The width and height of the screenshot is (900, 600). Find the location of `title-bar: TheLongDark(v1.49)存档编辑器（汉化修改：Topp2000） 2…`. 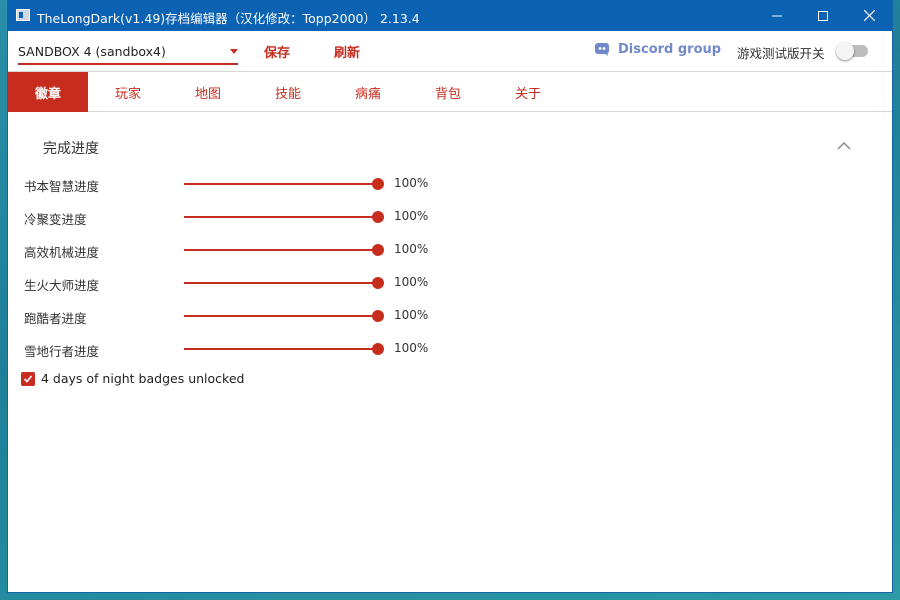

title-bar: TheLongDark(v1.49)存档编辑器（汉化修改：Topp2000） 2… is located at coordinates (450, 15).